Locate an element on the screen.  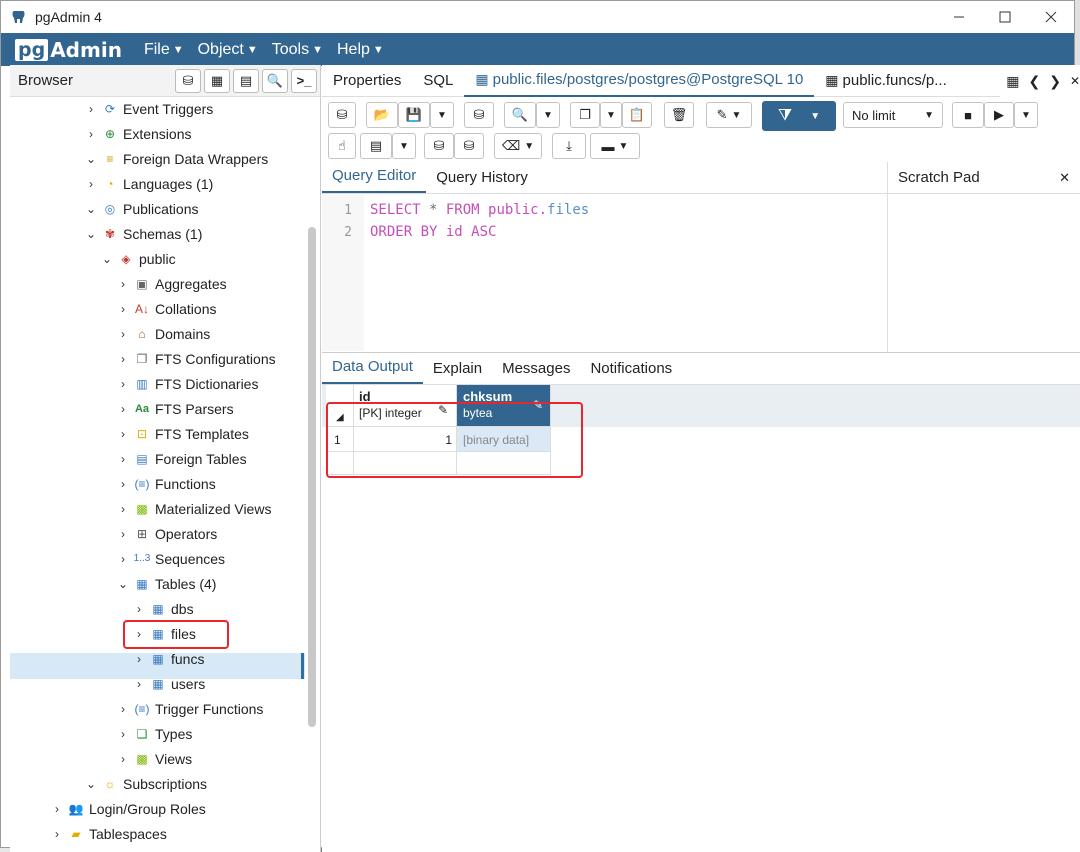
tree-node-fts-parsers: › Aa FTS Parsers is located at coordinates (175, 408).